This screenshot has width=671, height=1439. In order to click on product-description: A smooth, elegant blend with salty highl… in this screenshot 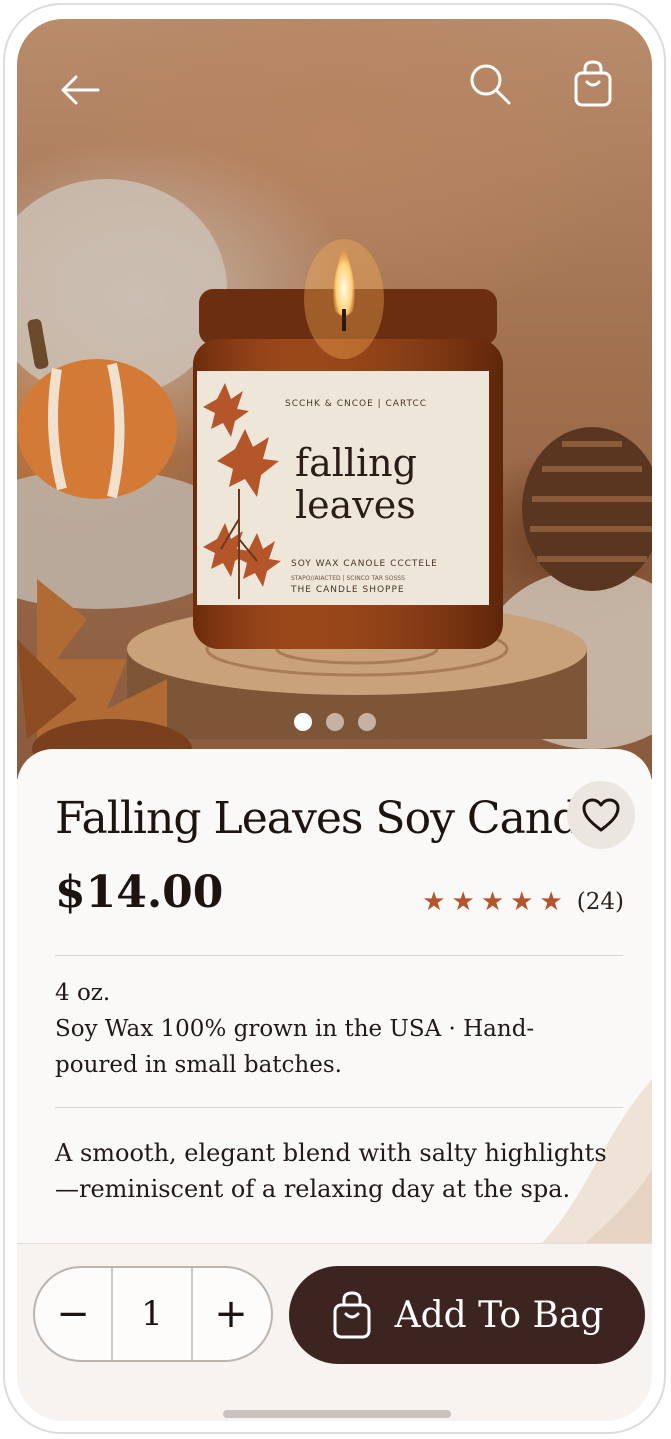, I will do `click(331, 1171)`.